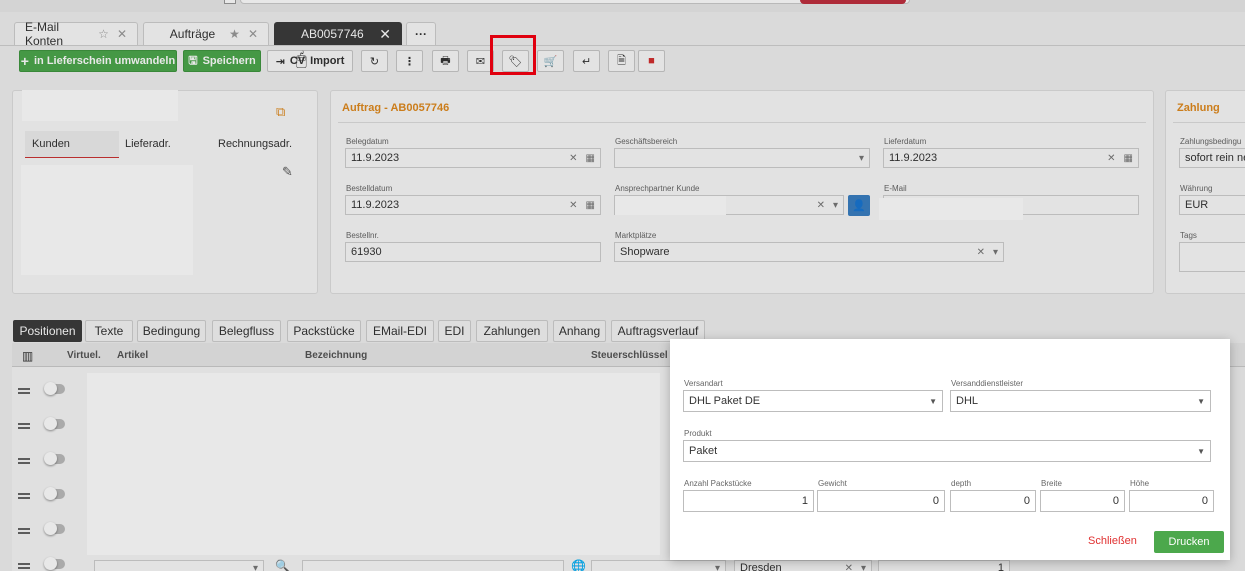 The width and height of the screenshot is (1245, 571). I want to click on versanddienstleister-label: Versanddienstleister, so click(987, 383).